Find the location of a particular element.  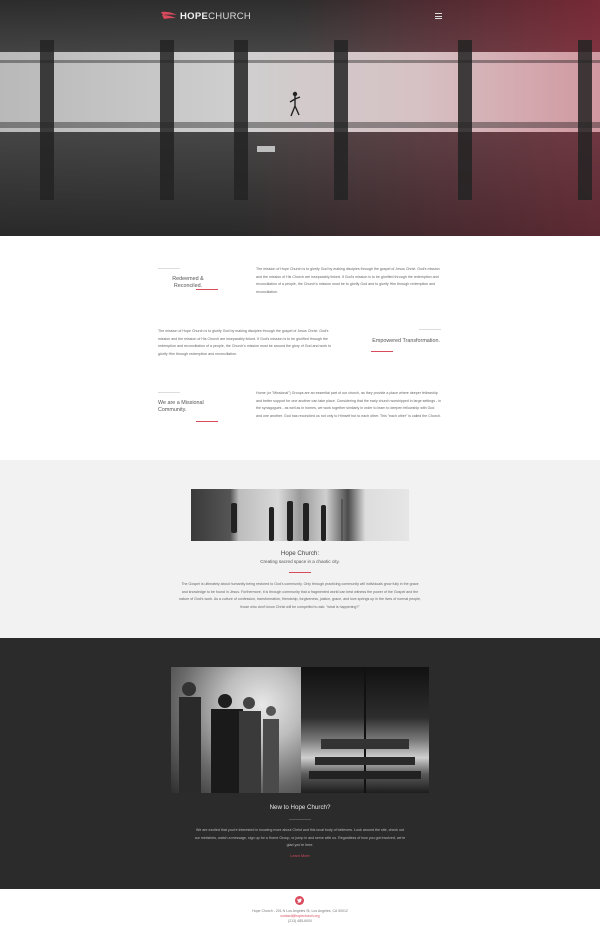

footer-email: contact@hopechurch.org is located at coordinates (300, 916).